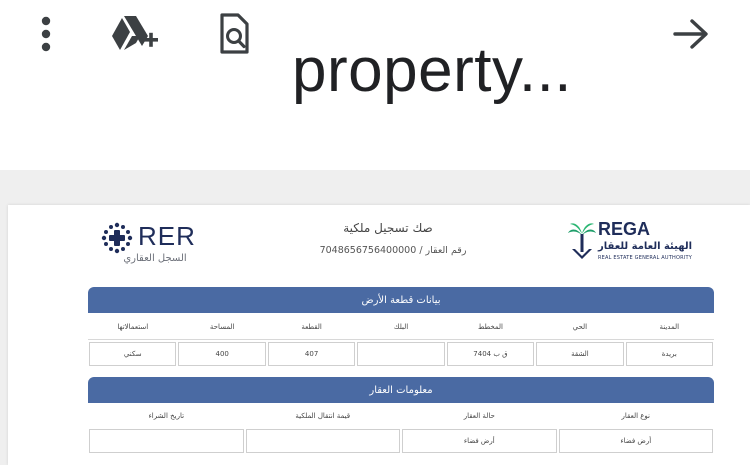 Image resolution: width=750 pixels, height=465 pixels. What do you see at coordinates (635, 416) in the screenshot?
I see `header-property-type: نوع العقار` at bounding box center [635, 416].